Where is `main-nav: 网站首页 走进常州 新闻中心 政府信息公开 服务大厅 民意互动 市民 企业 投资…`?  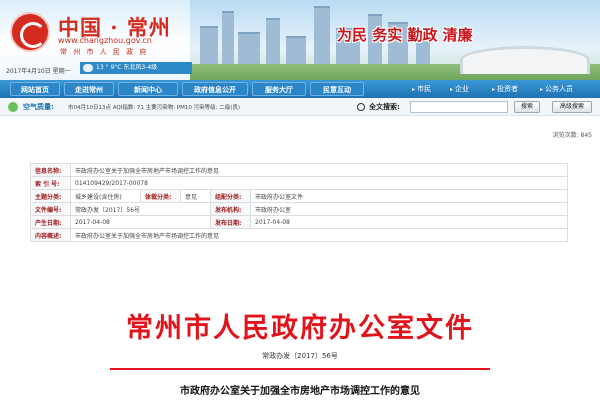
main-nav: 网站首页 走进常州 新闻中心 政府信息公开 服务大厅 民意互动 市民 企业 投资… is located at coordinates (300, 89).